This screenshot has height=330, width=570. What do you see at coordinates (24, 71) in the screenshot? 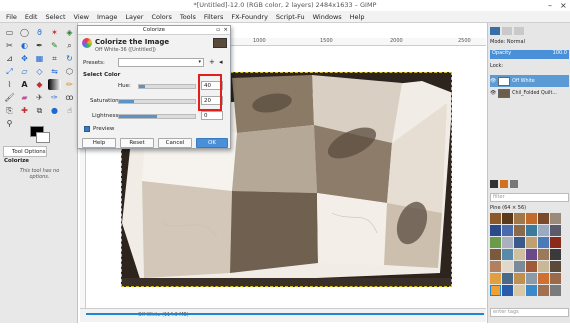
I see `shear-icon: ▱` at bounding box center [24, 71].